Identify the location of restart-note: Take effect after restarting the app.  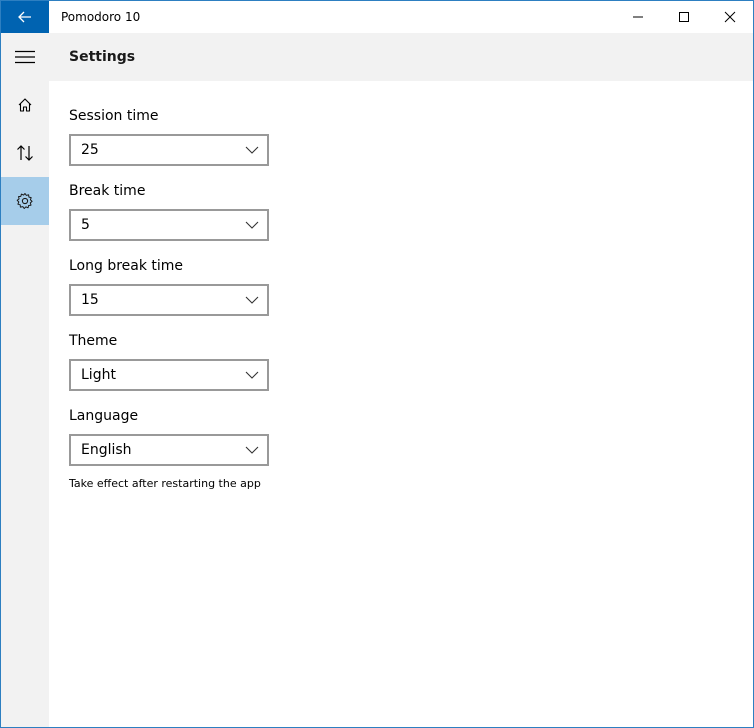
(165, 483).